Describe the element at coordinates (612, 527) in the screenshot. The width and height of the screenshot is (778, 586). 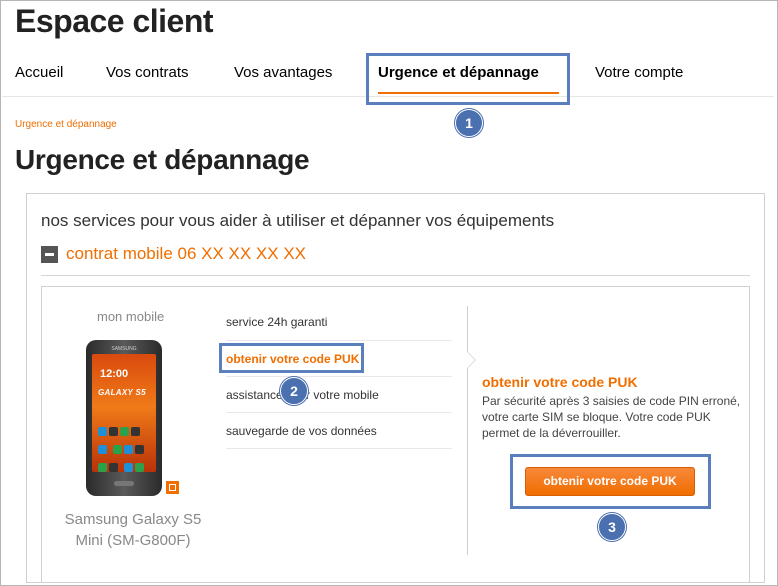
I see `step-badge-3: 3` at that location.